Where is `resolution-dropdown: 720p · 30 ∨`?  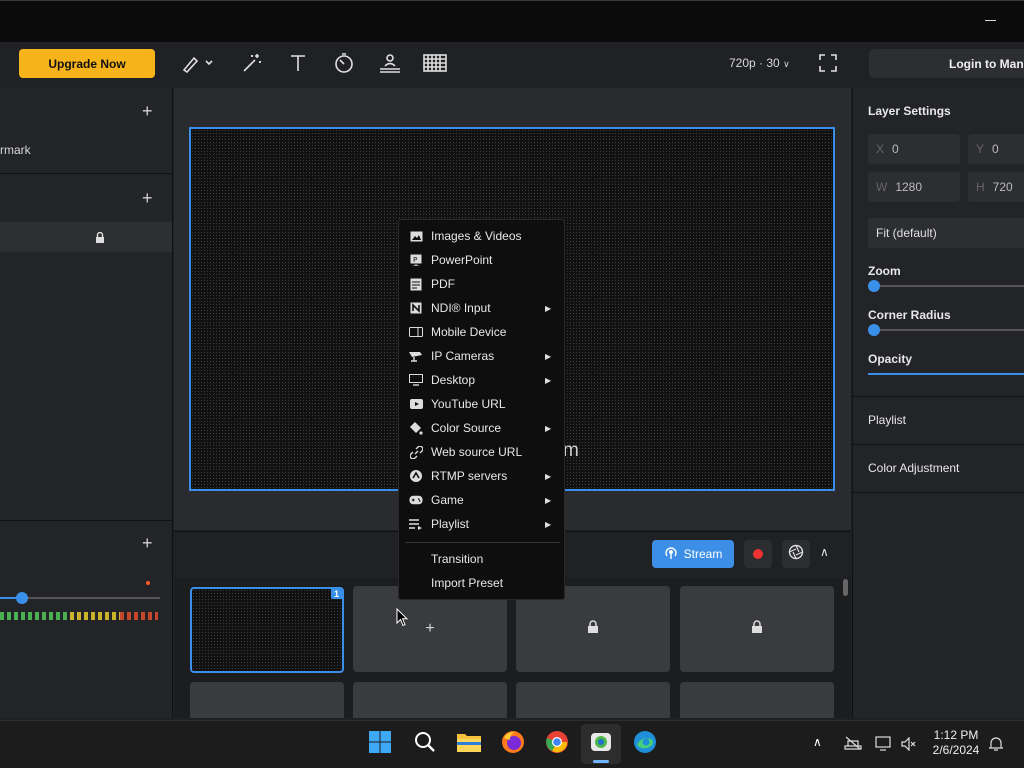 resolution-dropdown: 720p · 30 ∨ is located at coordinates (759, 63).